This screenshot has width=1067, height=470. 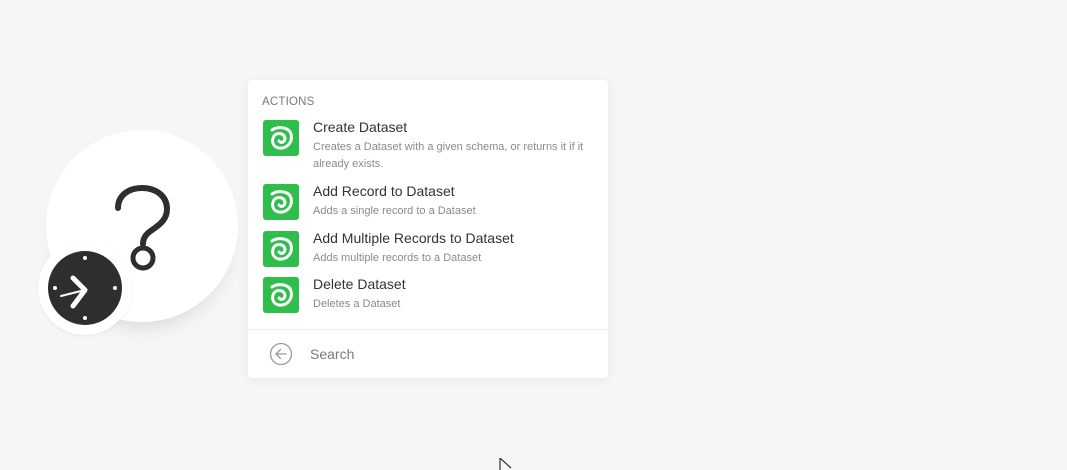 I want to click on back-button, so click(x=281, y=354).